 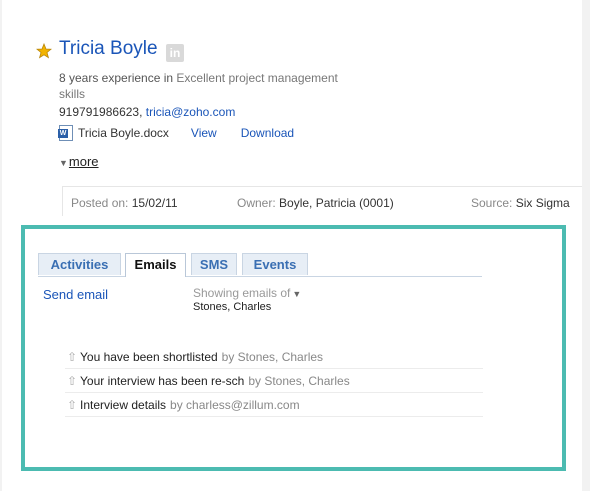 I want to click on resume-row: W Tricia Boyle.docx View Download, so click(x=176, y=133).